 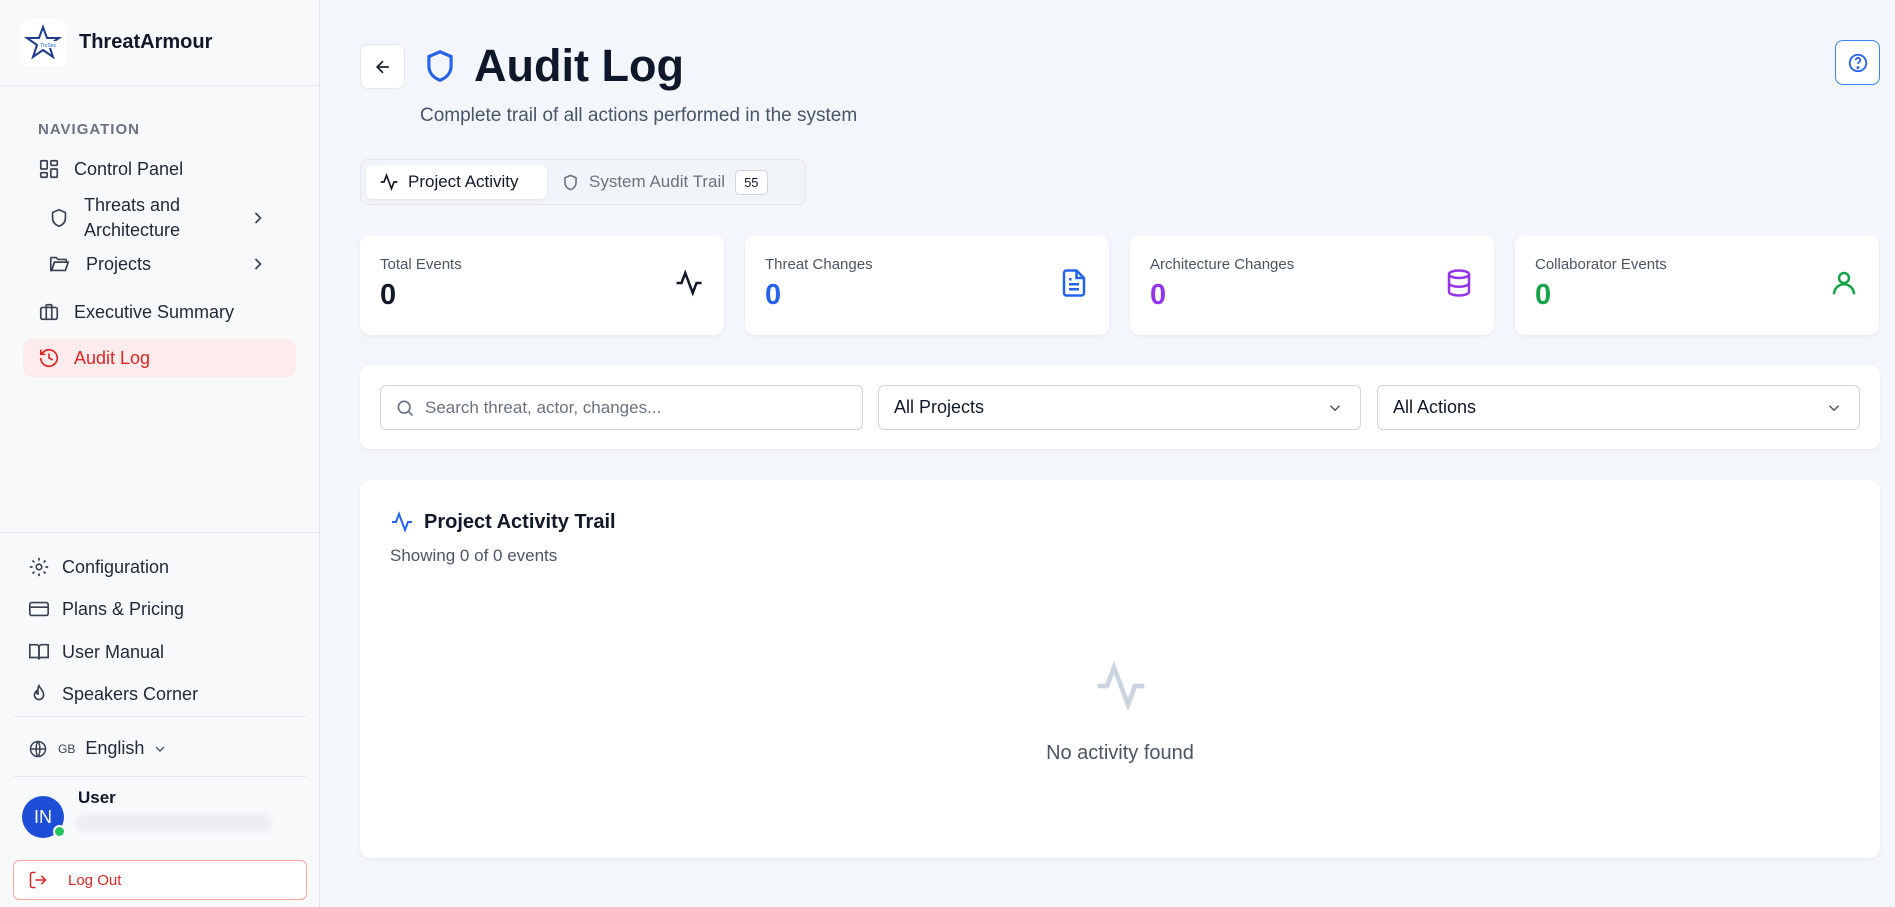 What do you see at coordinates (635, 407) in the screenshot?
I see `search-input` at bounding box center [635, 407].